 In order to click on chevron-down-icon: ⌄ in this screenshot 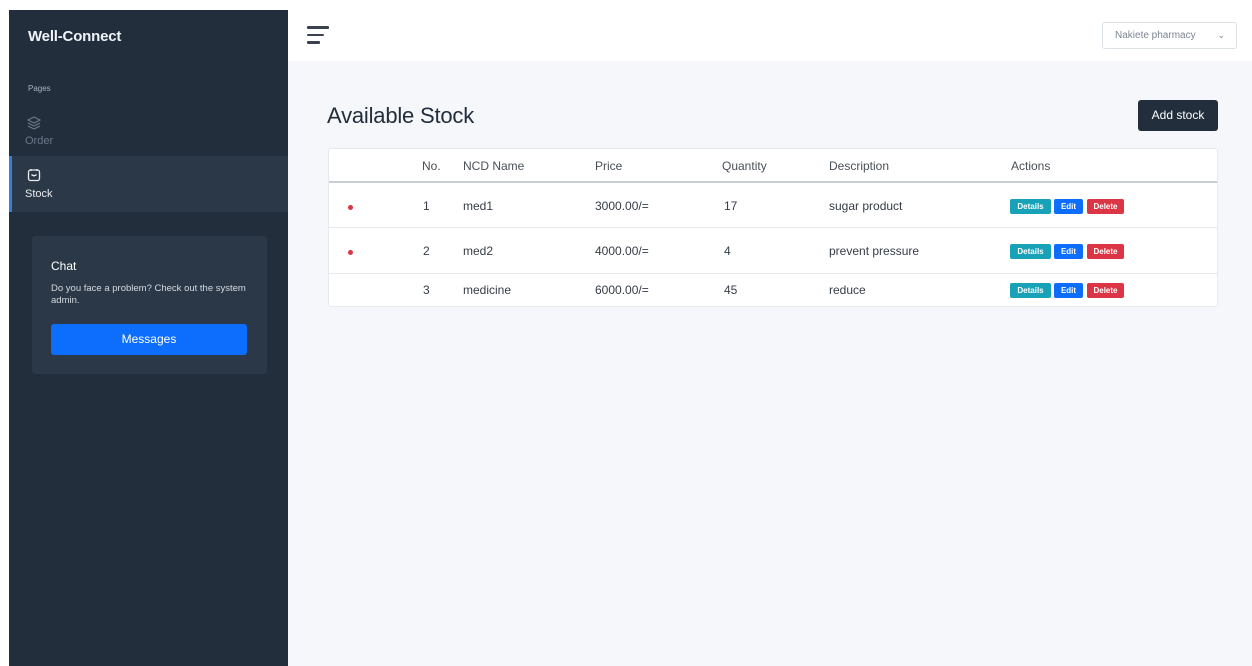, I will do `click(1221, 35)`.